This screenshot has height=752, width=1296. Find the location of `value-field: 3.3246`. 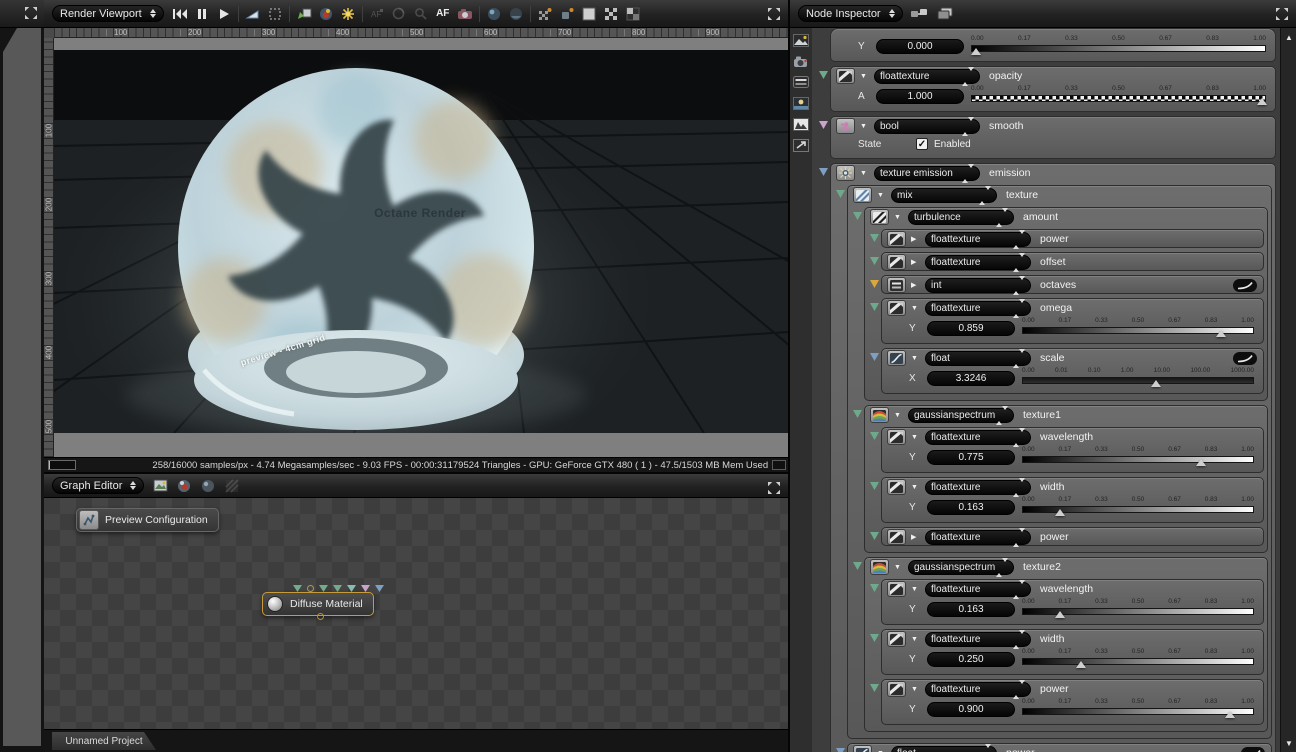

value-field: 3.3246 is located at coordinates (971, 378).